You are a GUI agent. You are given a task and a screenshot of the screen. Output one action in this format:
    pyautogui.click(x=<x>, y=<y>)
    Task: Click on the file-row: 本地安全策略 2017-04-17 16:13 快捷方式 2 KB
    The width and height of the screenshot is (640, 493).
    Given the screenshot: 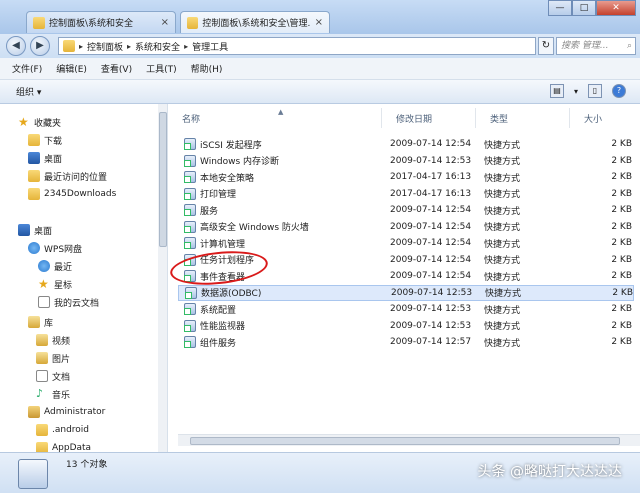 What is the action you would take?
    pyautogui.click(x=406, y=177)
    